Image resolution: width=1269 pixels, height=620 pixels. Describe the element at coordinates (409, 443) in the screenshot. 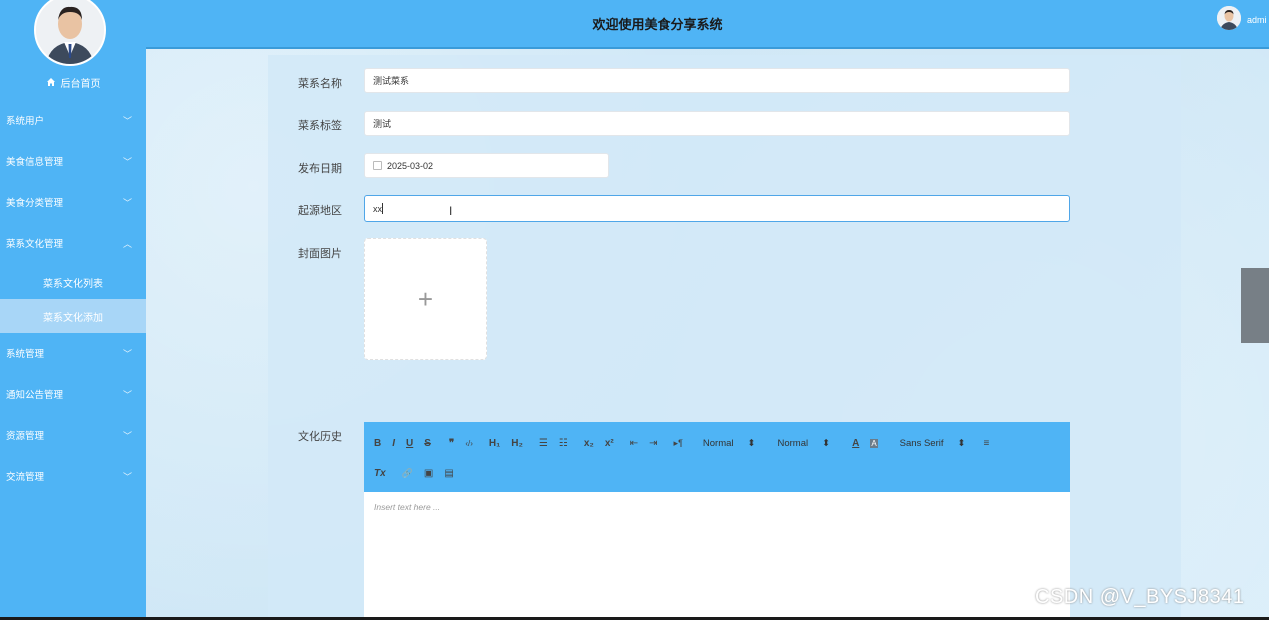

I see `underline-button: U` at that location.